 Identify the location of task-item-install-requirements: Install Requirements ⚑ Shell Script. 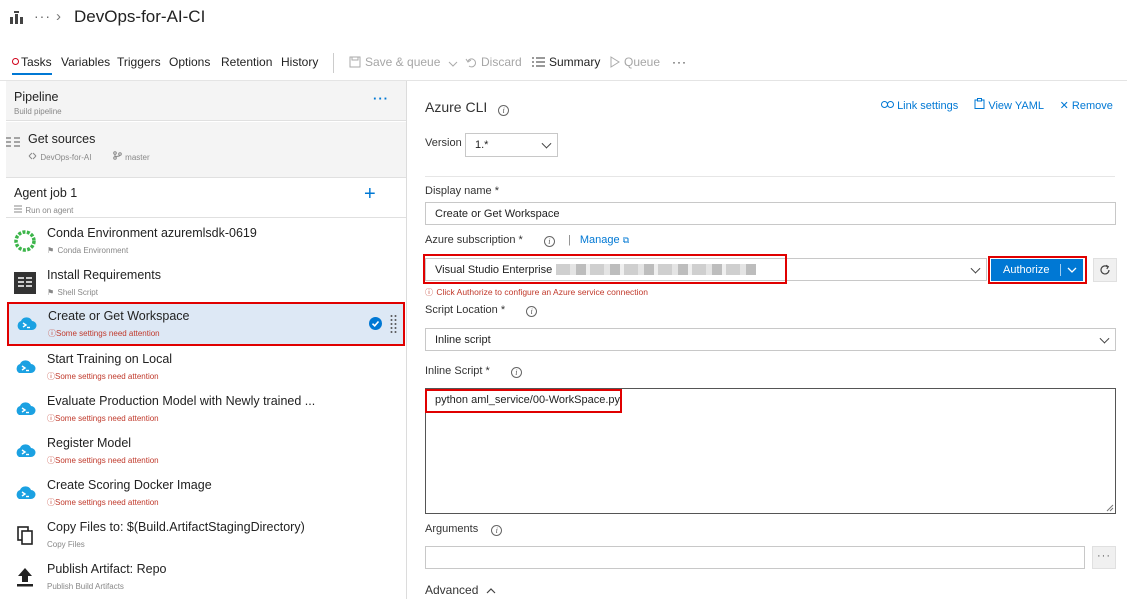
(206, 283).